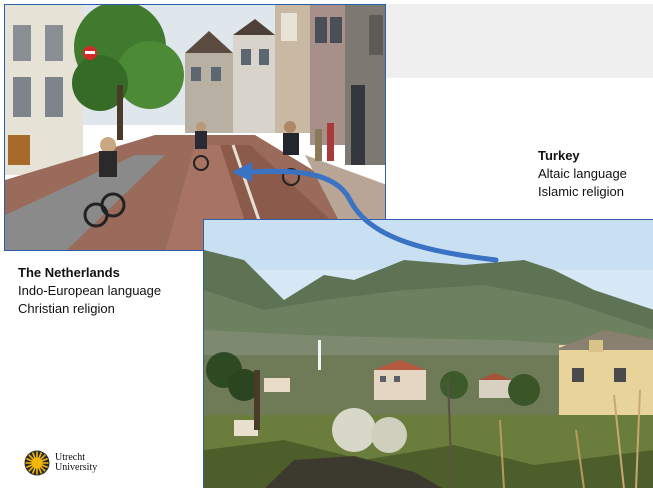 This screenshot has height=488, width=653. What do you see at coordinates (519, 41) in the screenshot?
I see `header-band` at bounding box center [519, 41].